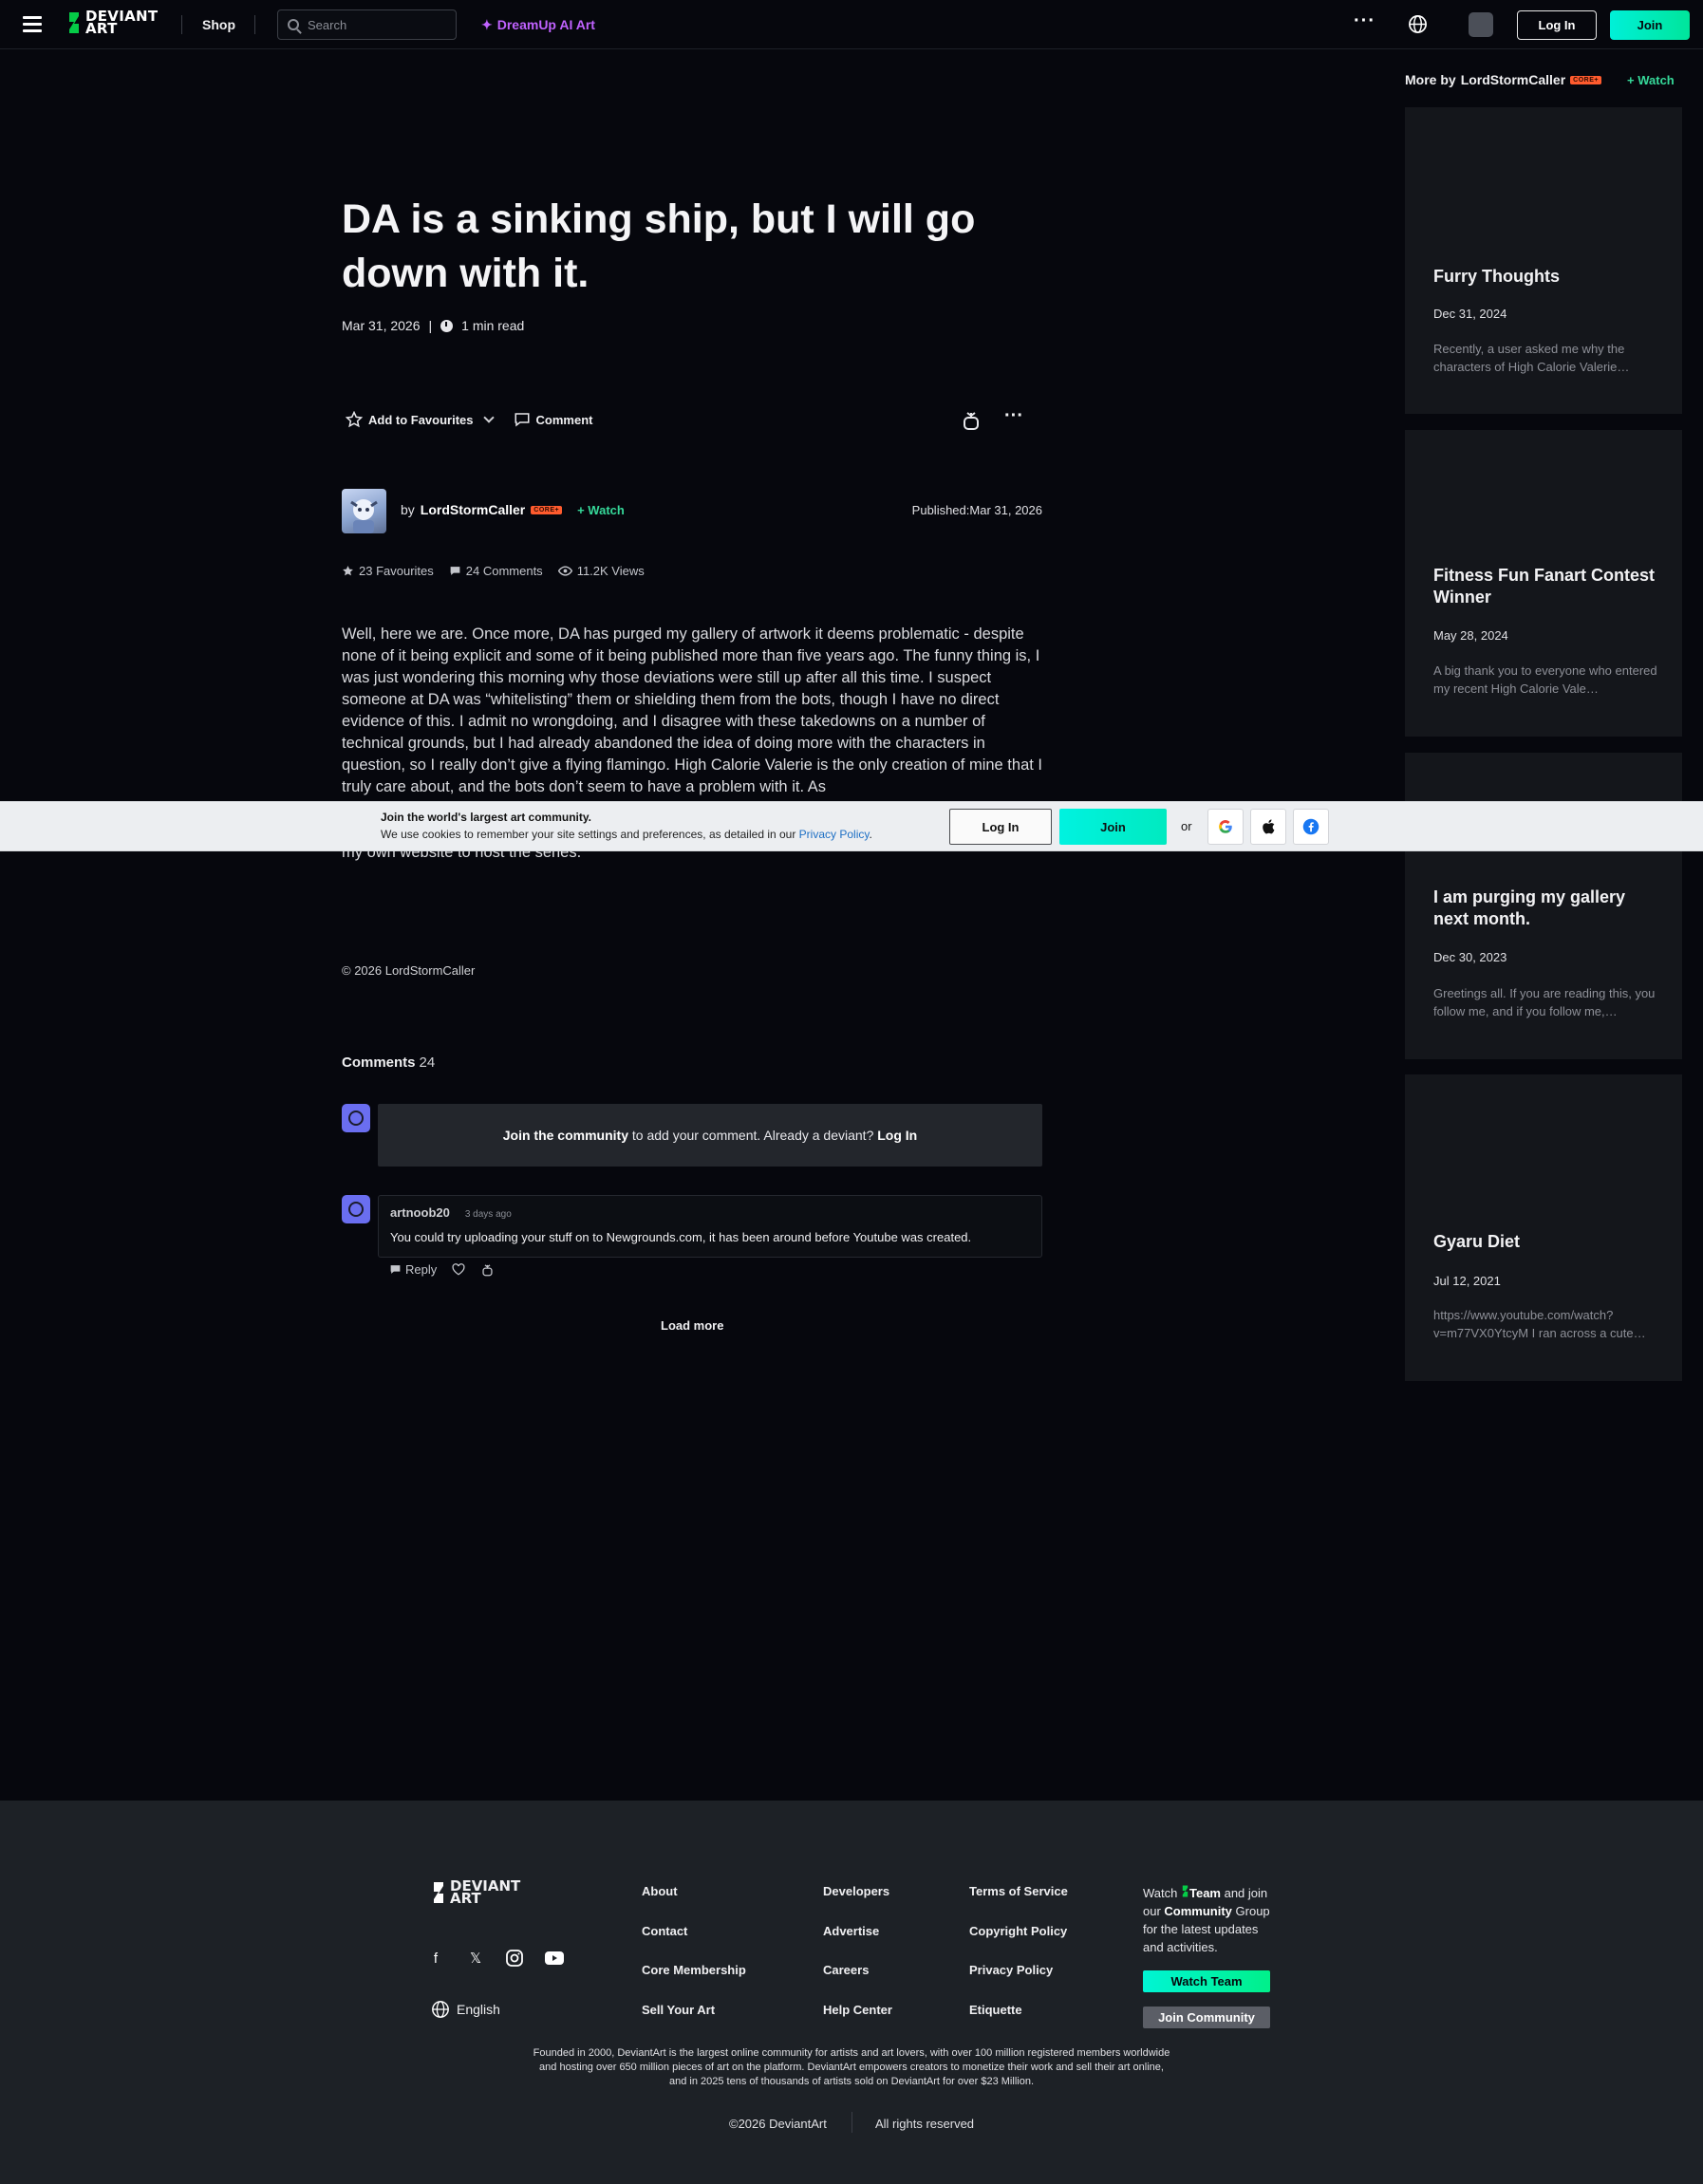  What do you see at coordinates (488, 417) in the screenshot?
I see `chevron-down-icon` at bounding box center [488, 417].